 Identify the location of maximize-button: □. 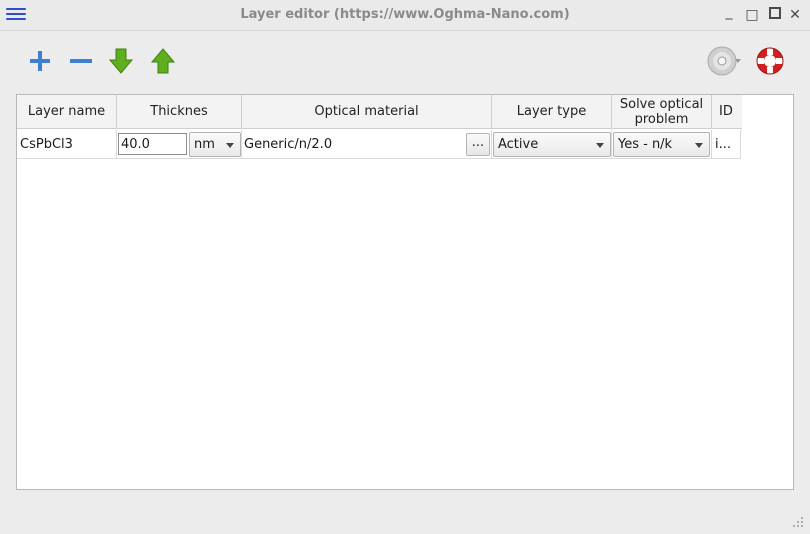
(752, 15).